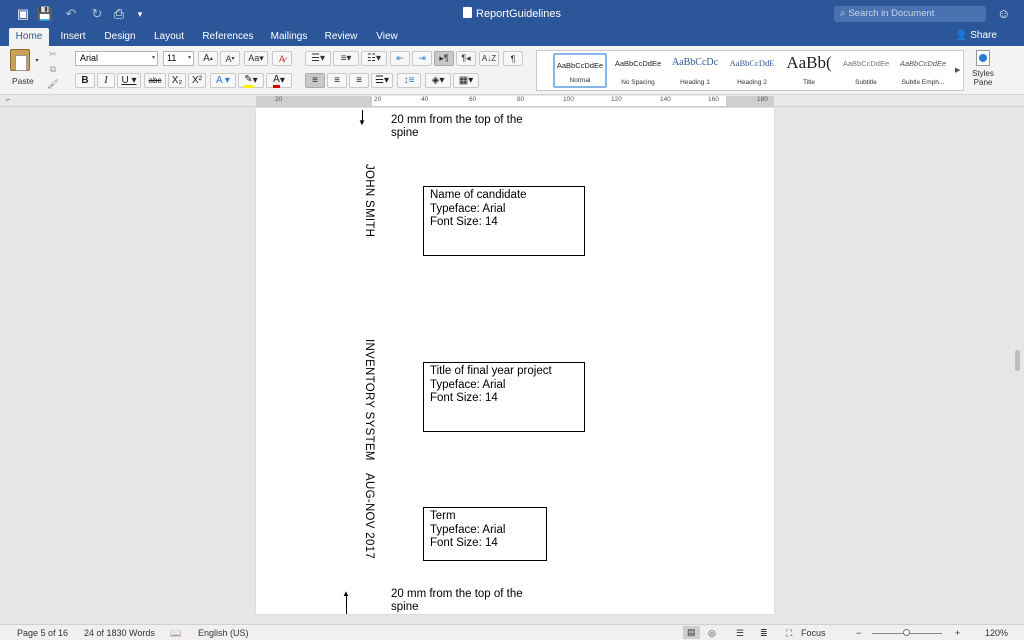 This screenshot has height=640, width=1024. I want to click on top-spine-note: 20 mm from the top of the spine, so click(457, 126).